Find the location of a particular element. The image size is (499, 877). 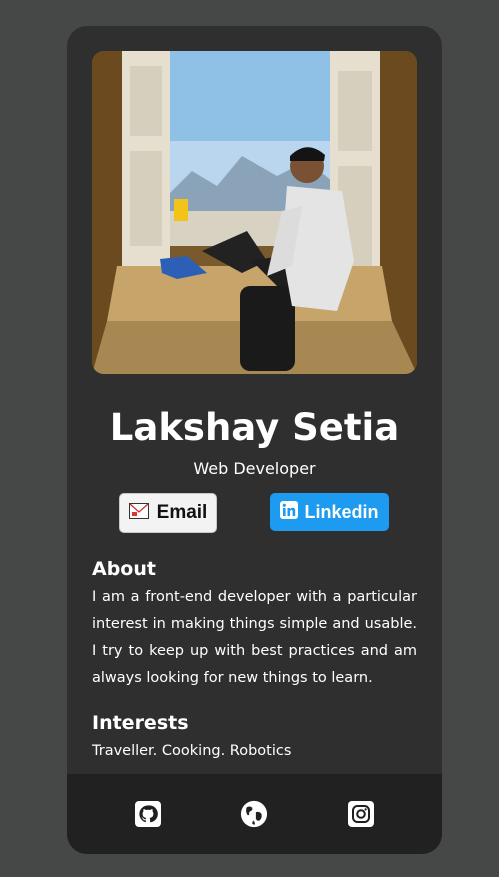

linkedin-button: Linkedin is located at coordinates (329, 512).